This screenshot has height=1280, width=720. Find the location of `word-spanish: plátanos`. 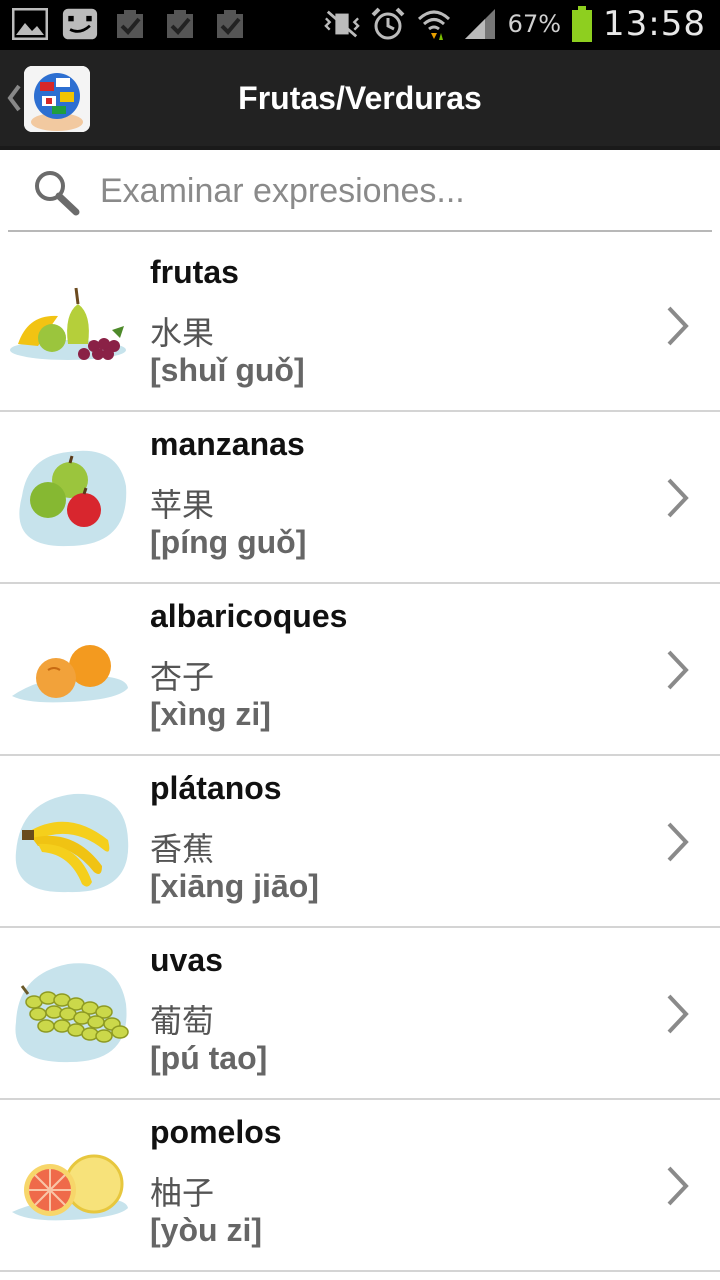

word-spanish: plátanos is located at coordinates (216, 788).